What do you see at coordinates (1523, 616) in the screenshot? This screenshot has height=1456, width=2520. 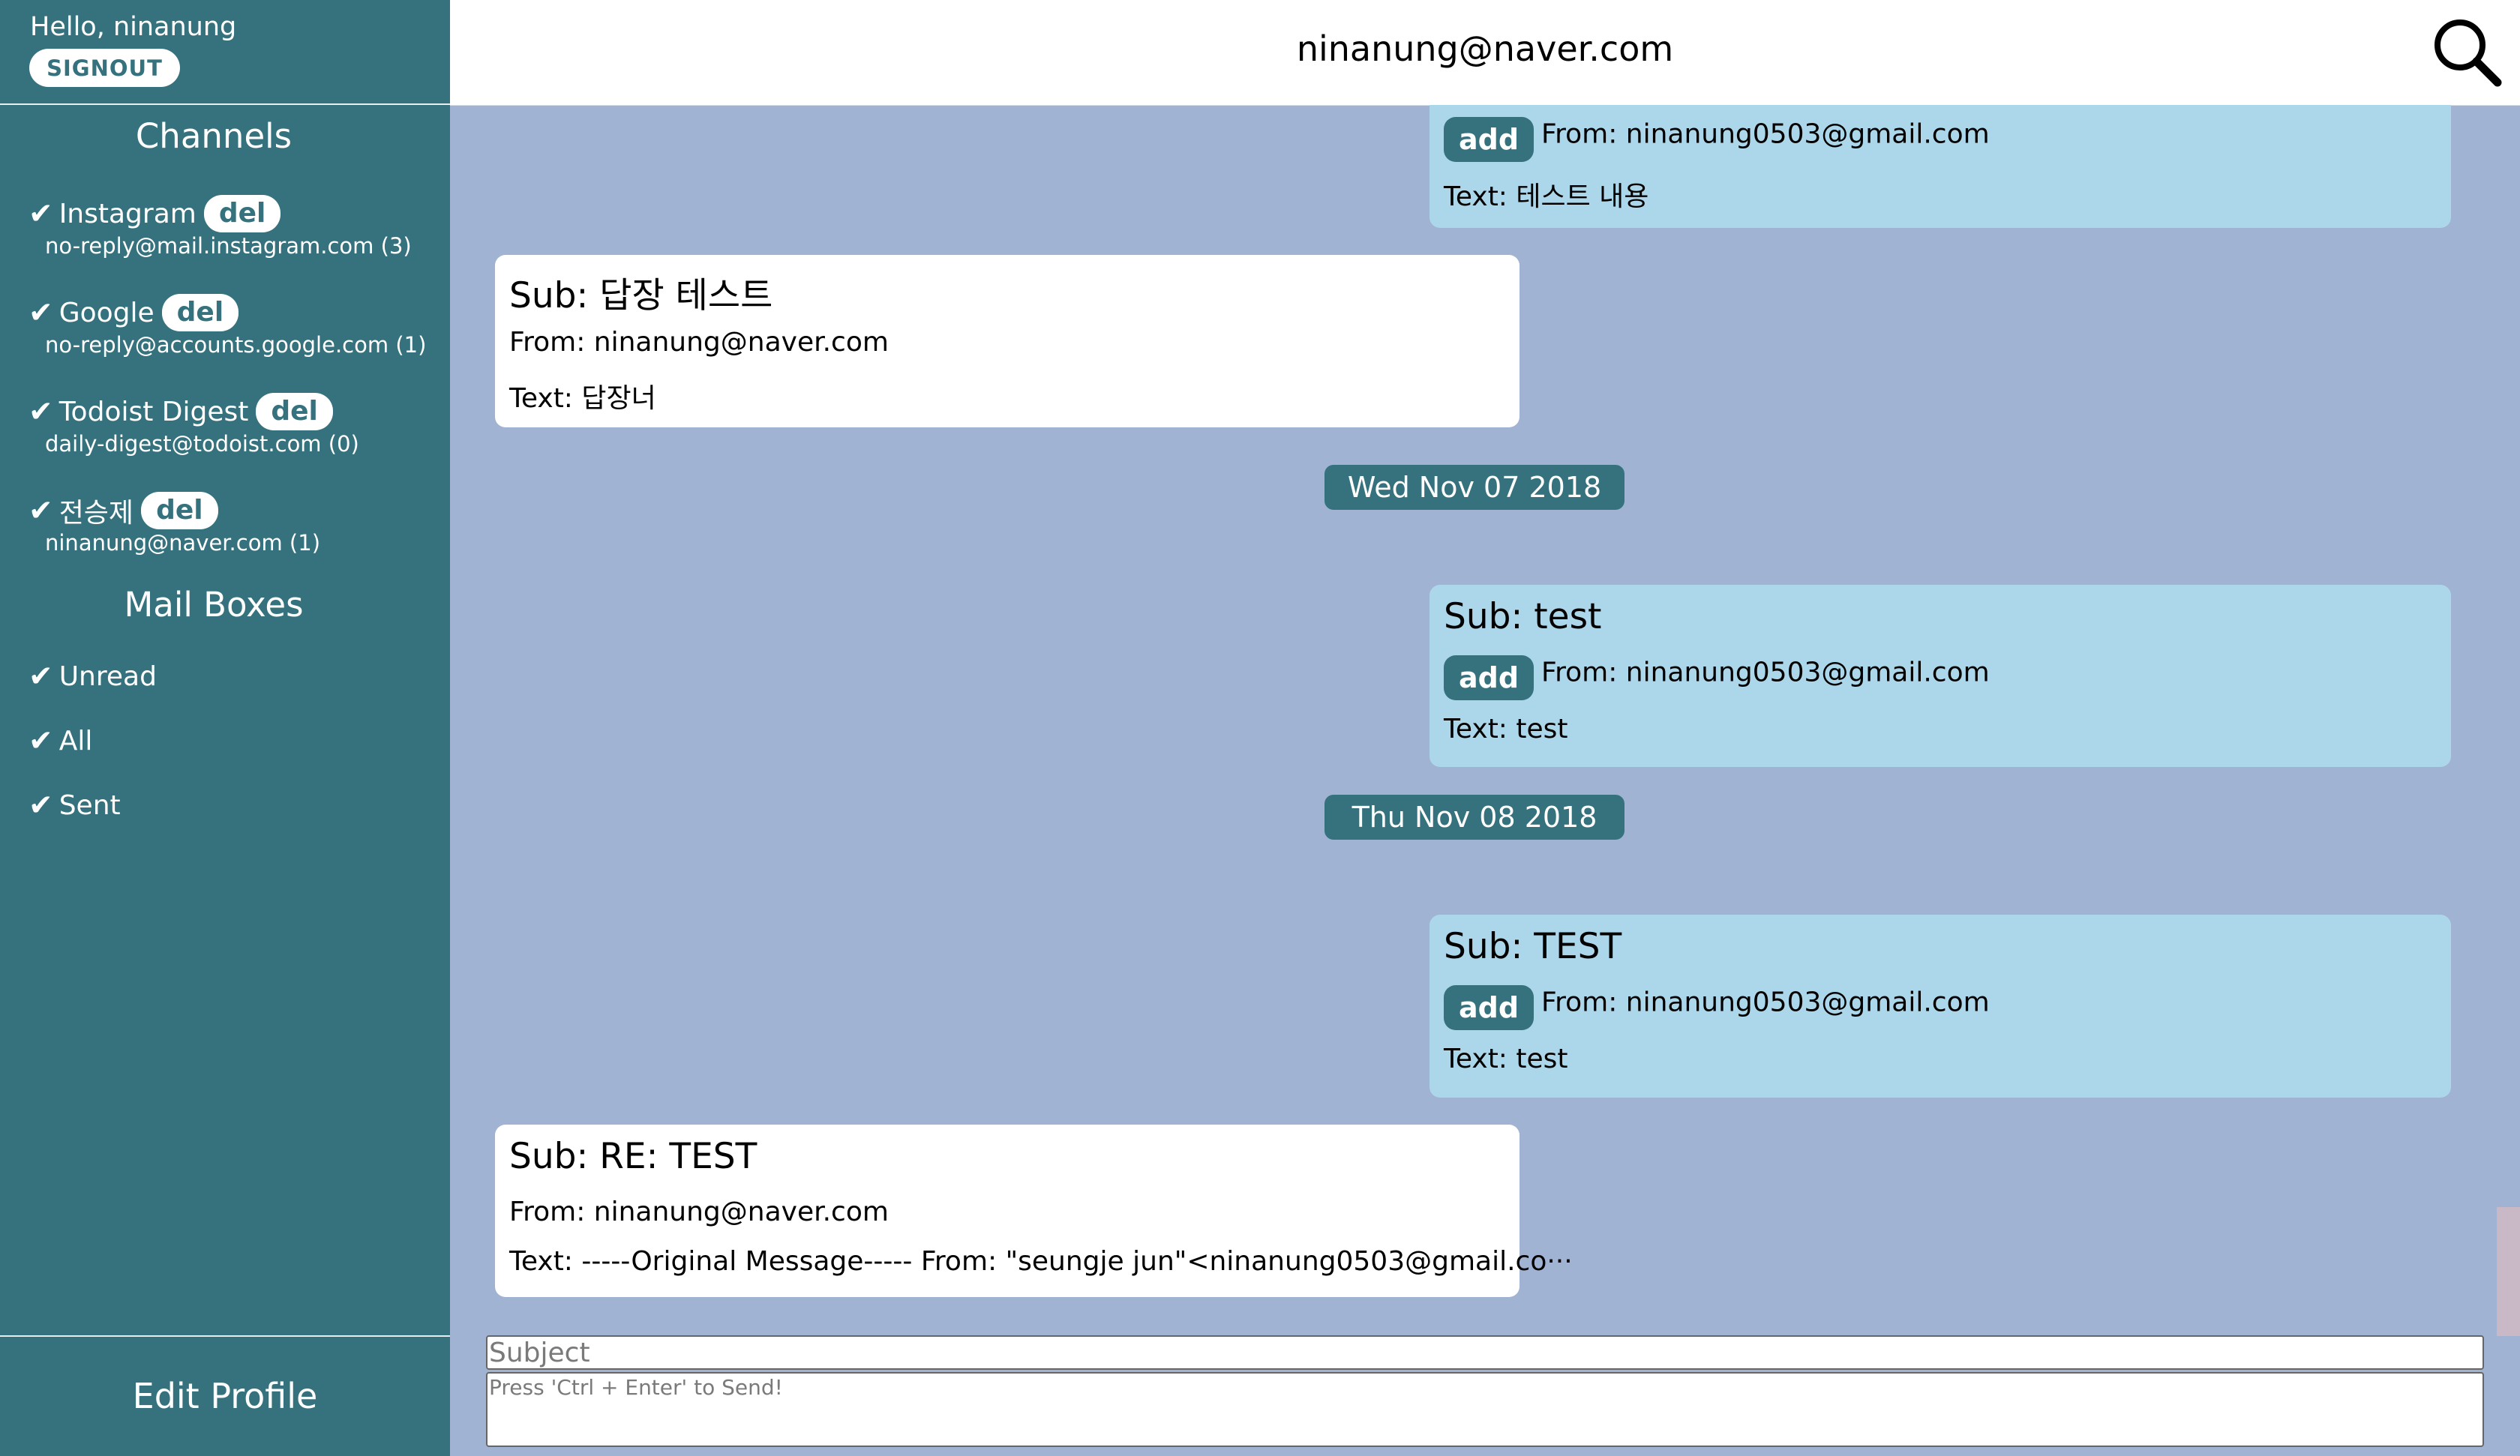 I see `message-subject: Sub: test` at bounding box center [1523, 616].